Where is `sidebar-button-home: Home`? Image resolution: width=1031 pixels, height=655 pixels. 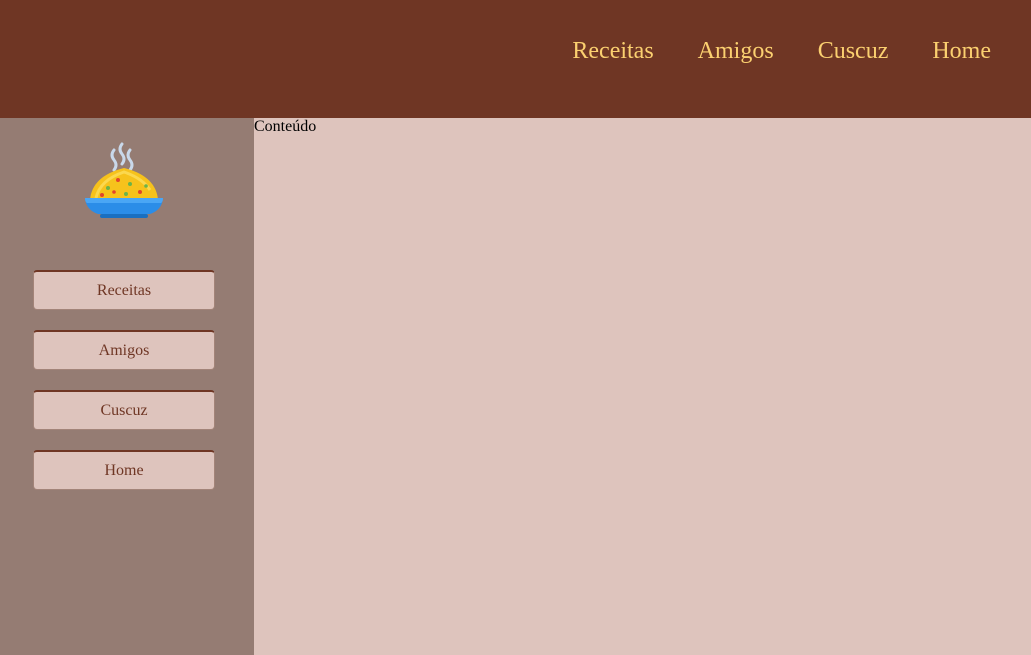
sidebar-button-home: Home is located at coordinates (124, 470).